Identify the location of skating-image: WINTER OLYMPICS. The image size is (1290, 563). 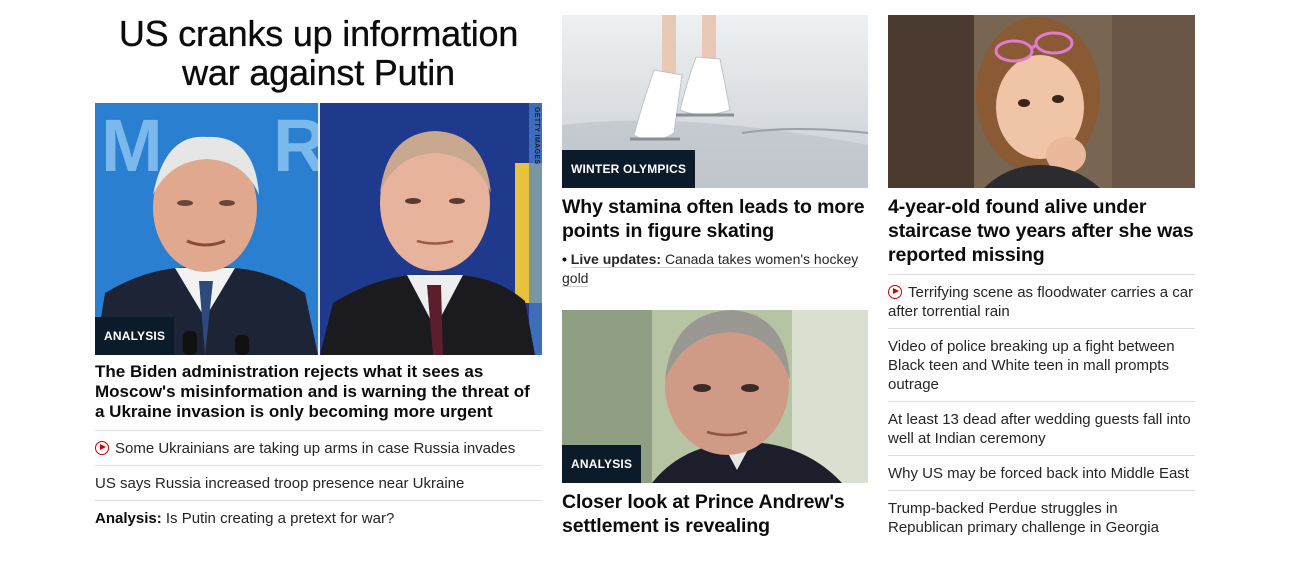
(715, 101).